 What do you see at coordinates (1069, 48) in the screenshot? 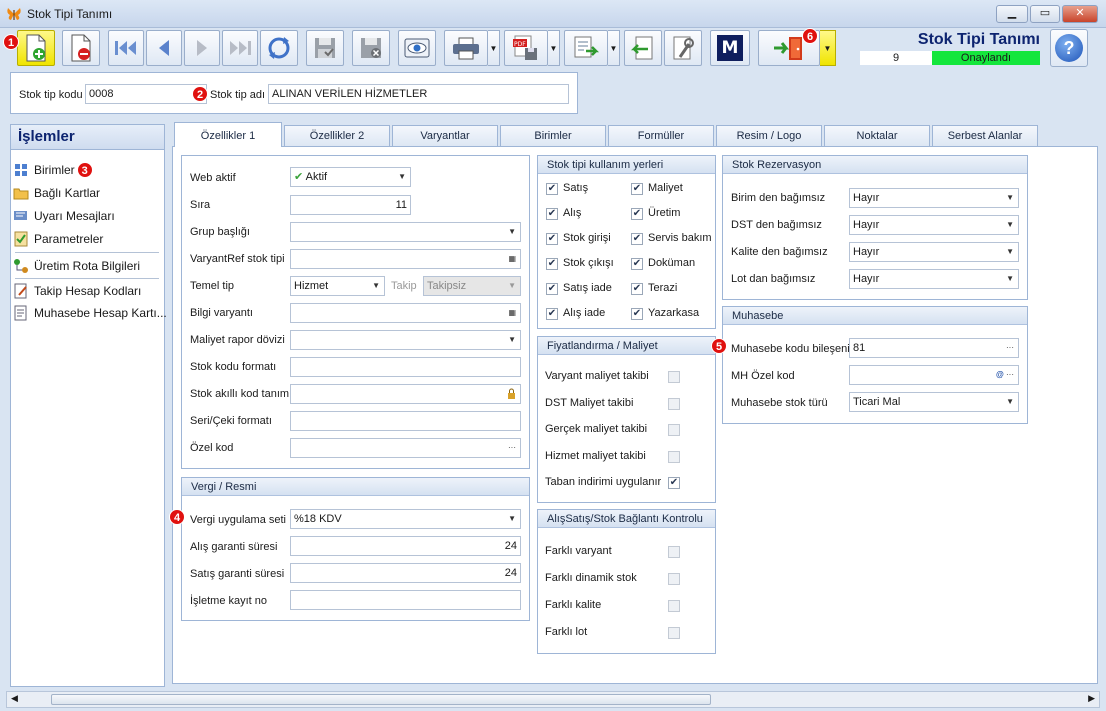
I see `help-button: ?` at bounding box center [1069, 48].